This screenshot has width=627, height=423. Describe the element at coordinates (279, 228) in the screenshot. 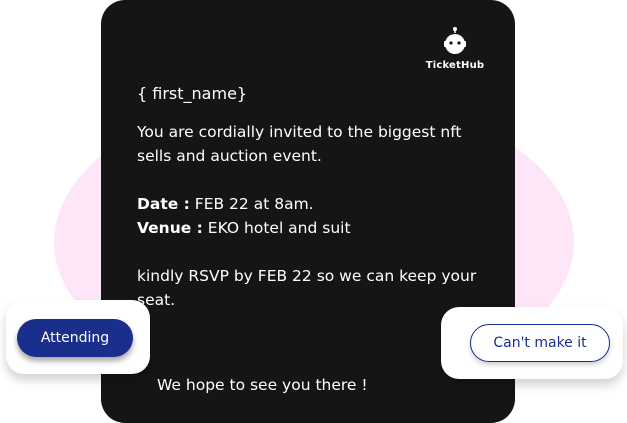

I see `venue-value: EKO hotel and suit` at that location.